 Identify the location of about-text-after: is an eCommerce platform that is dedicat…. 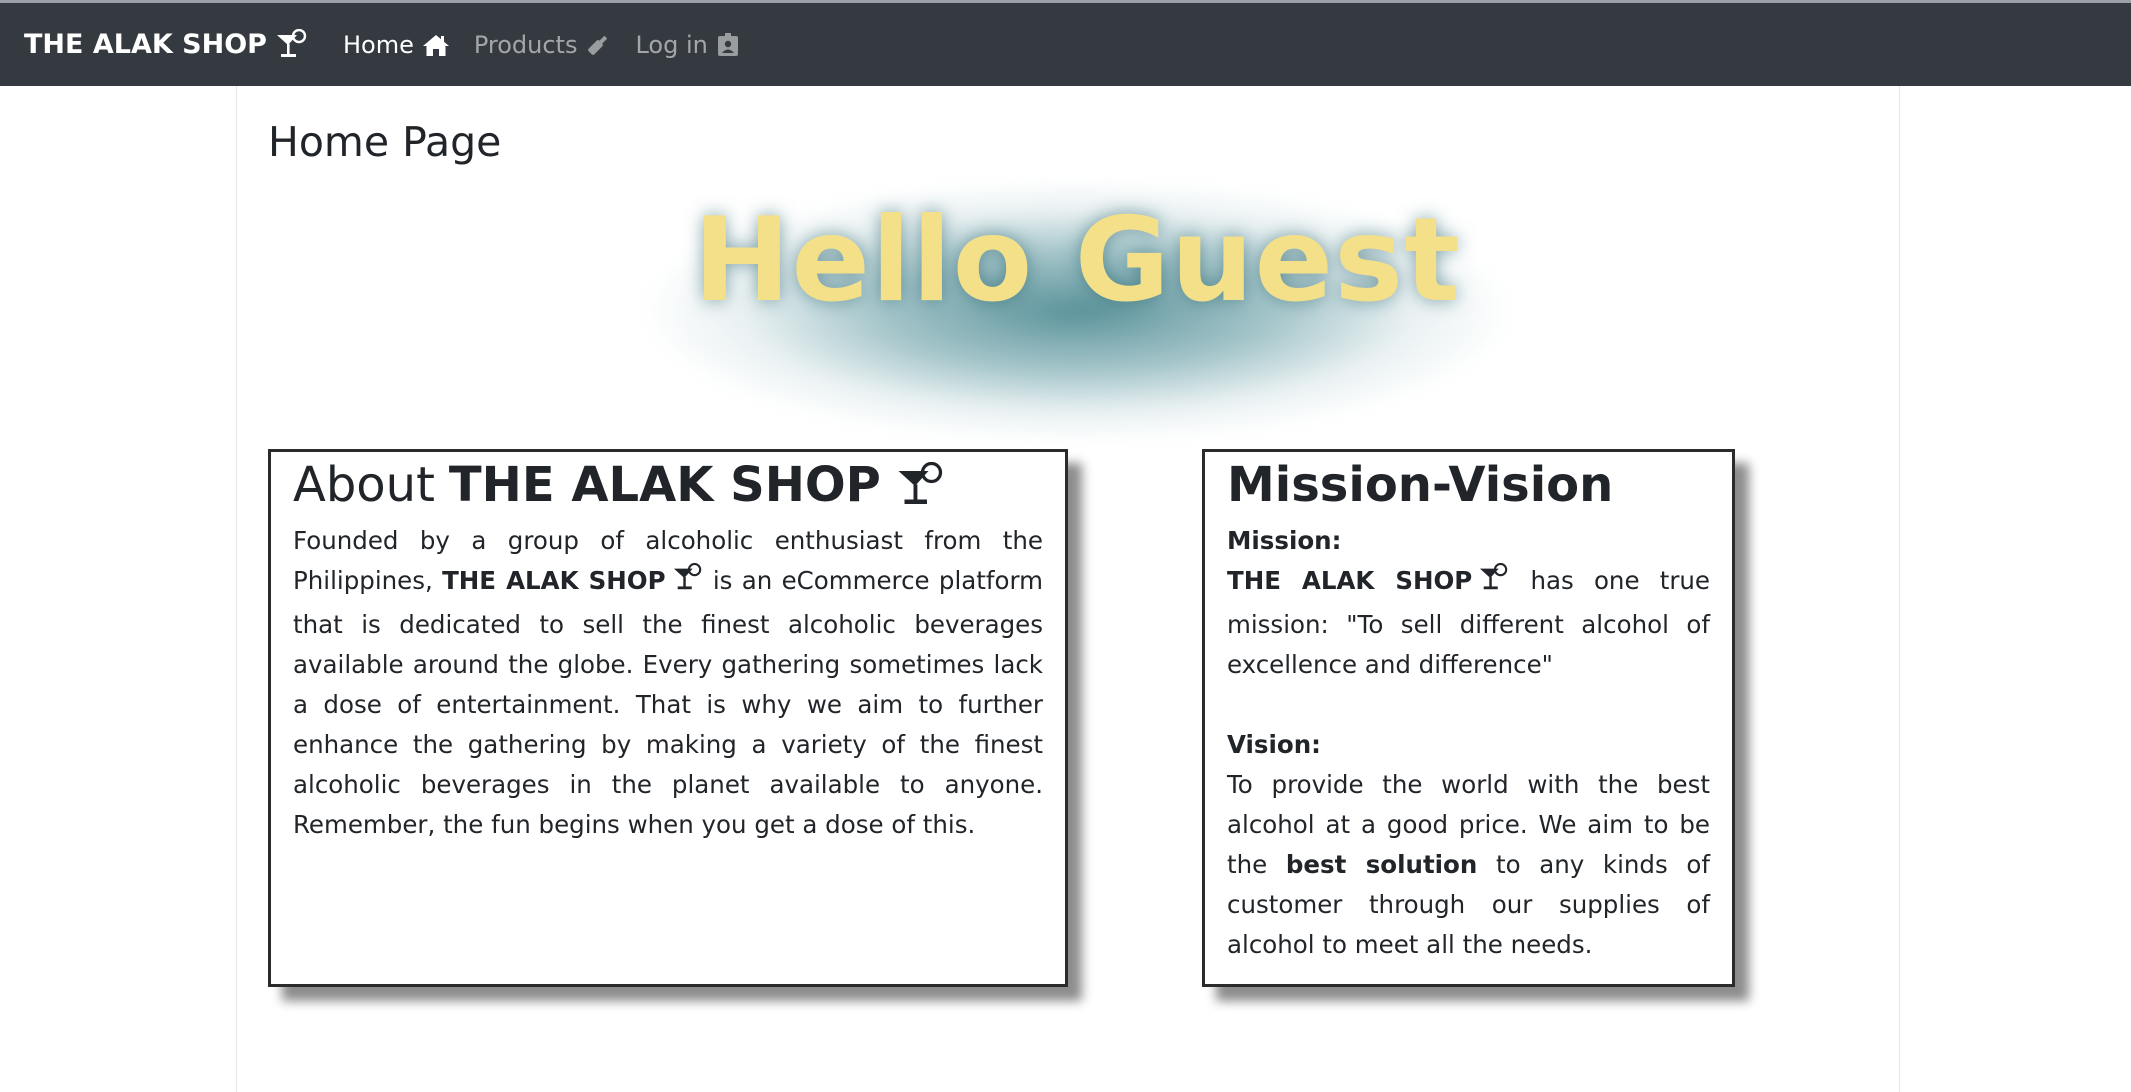
(668, 702).